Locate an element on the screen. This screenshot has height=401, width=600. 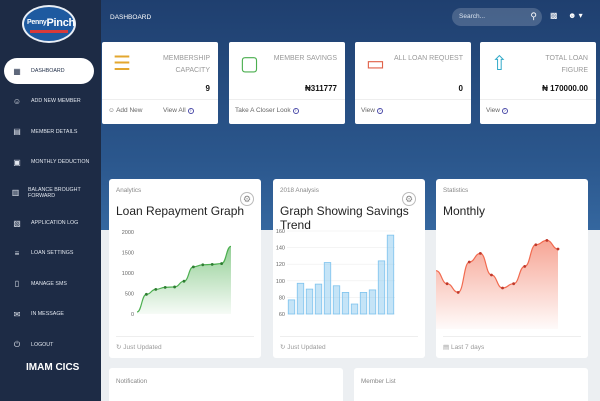
brand-logo-strip is located at coordinates (49, 31).